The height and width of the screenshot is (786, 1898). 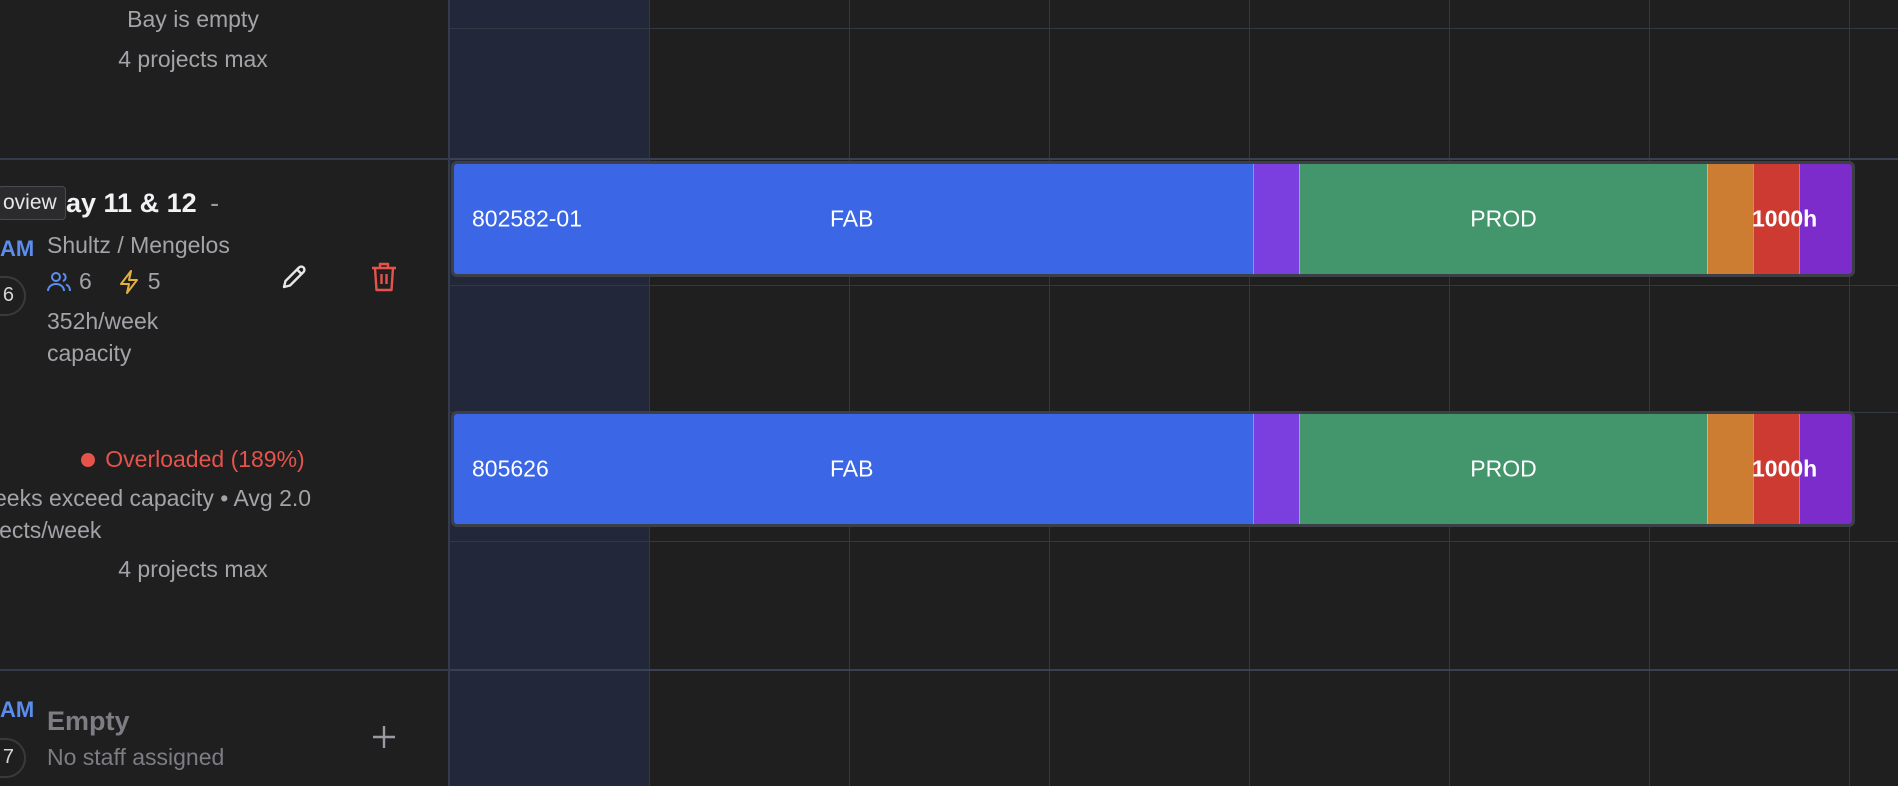 I want to click on bay-title-text: ay 11 & 12, so click(x=131, y=203).